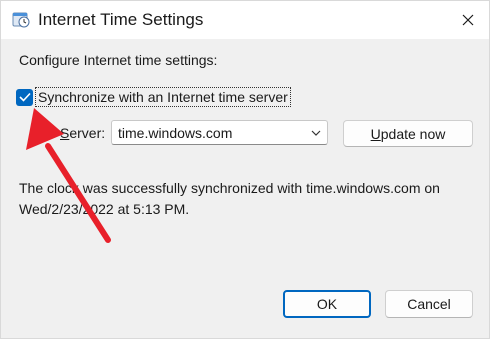 The width and height of the screenshot is (490, 339). I want to click on update-now-accesskey: U, so click(375, 133).